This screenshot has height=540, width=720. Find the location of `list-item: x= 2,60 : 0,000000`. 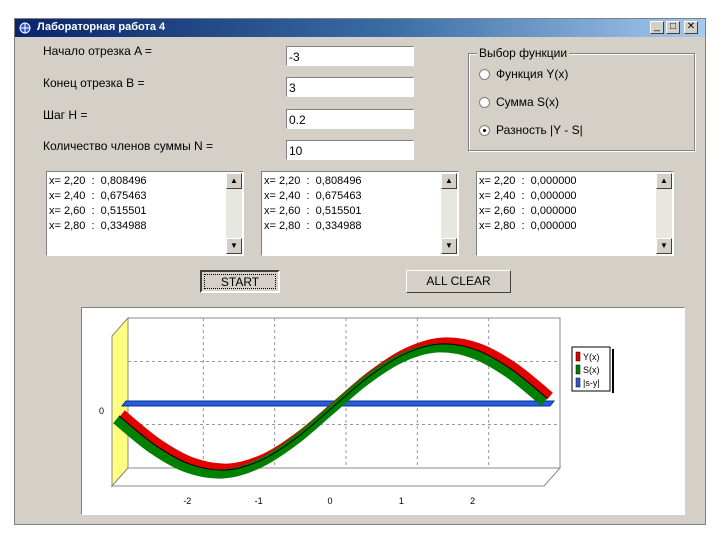

list-item: x= 2,60 : 0,000000 is located at coordinates (528, 211).